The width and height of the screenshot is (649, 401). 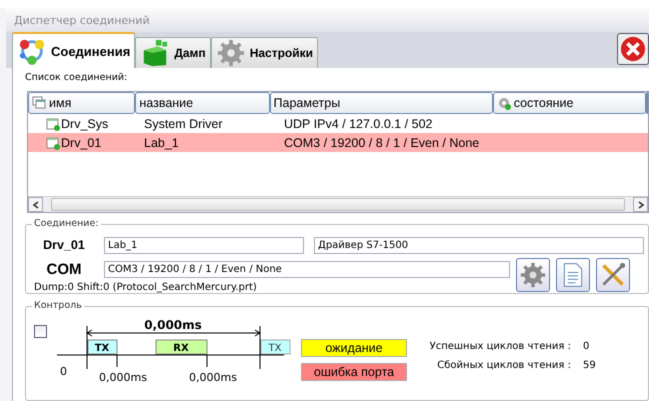 I want to click on stat-label: Успешных циклов чтения :, so click(x=499, y=346).